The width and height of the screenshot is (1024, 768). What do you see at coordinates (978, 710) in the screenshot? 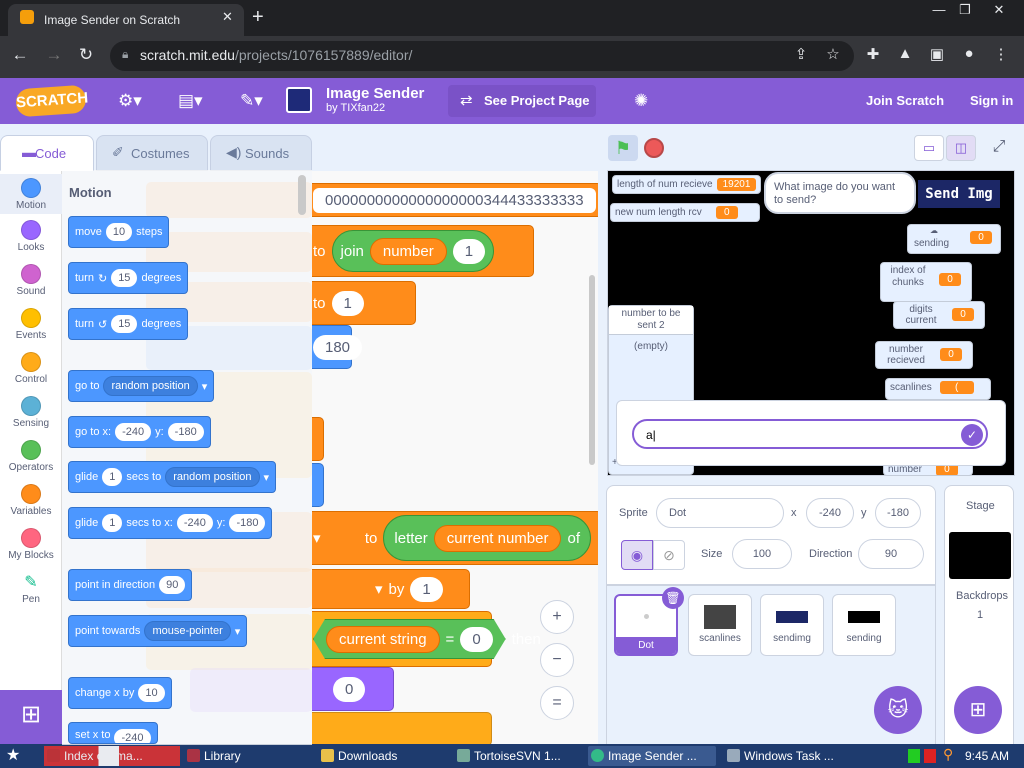
I see `choose-backdrop-button: ⊞` at bounding box center [978, 710].